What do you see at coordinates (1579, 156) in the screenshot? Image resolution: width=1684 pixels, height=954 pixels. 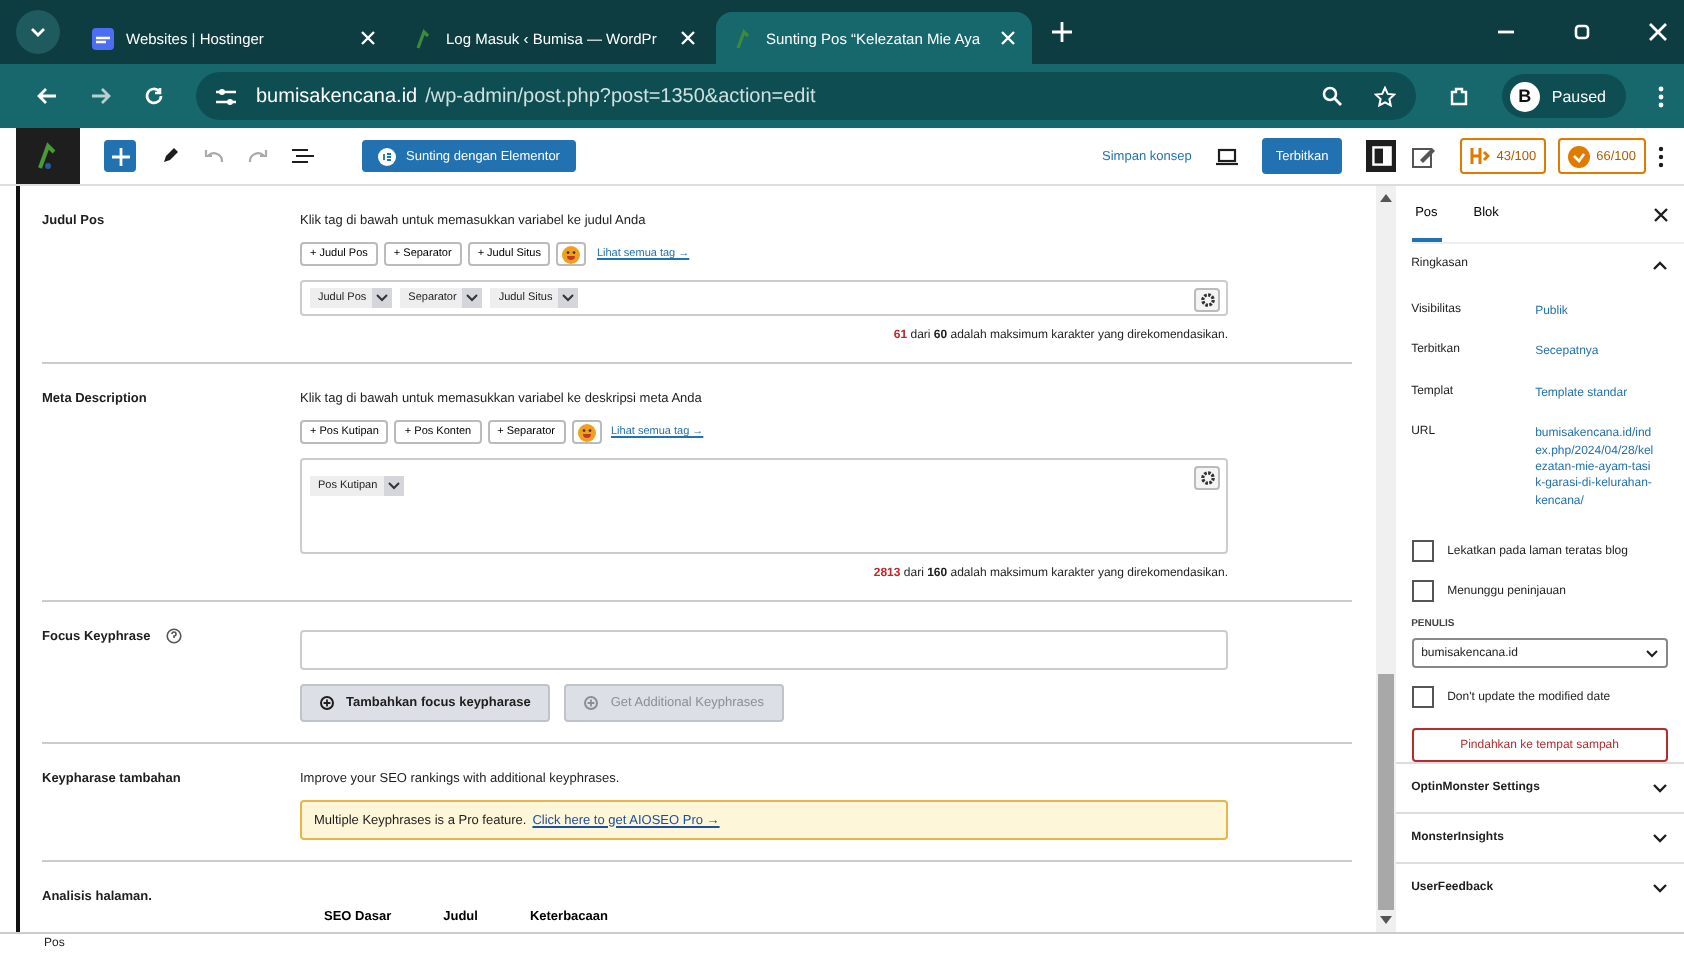 I see `check-circle-icon` at bounding box center [1579, 156].